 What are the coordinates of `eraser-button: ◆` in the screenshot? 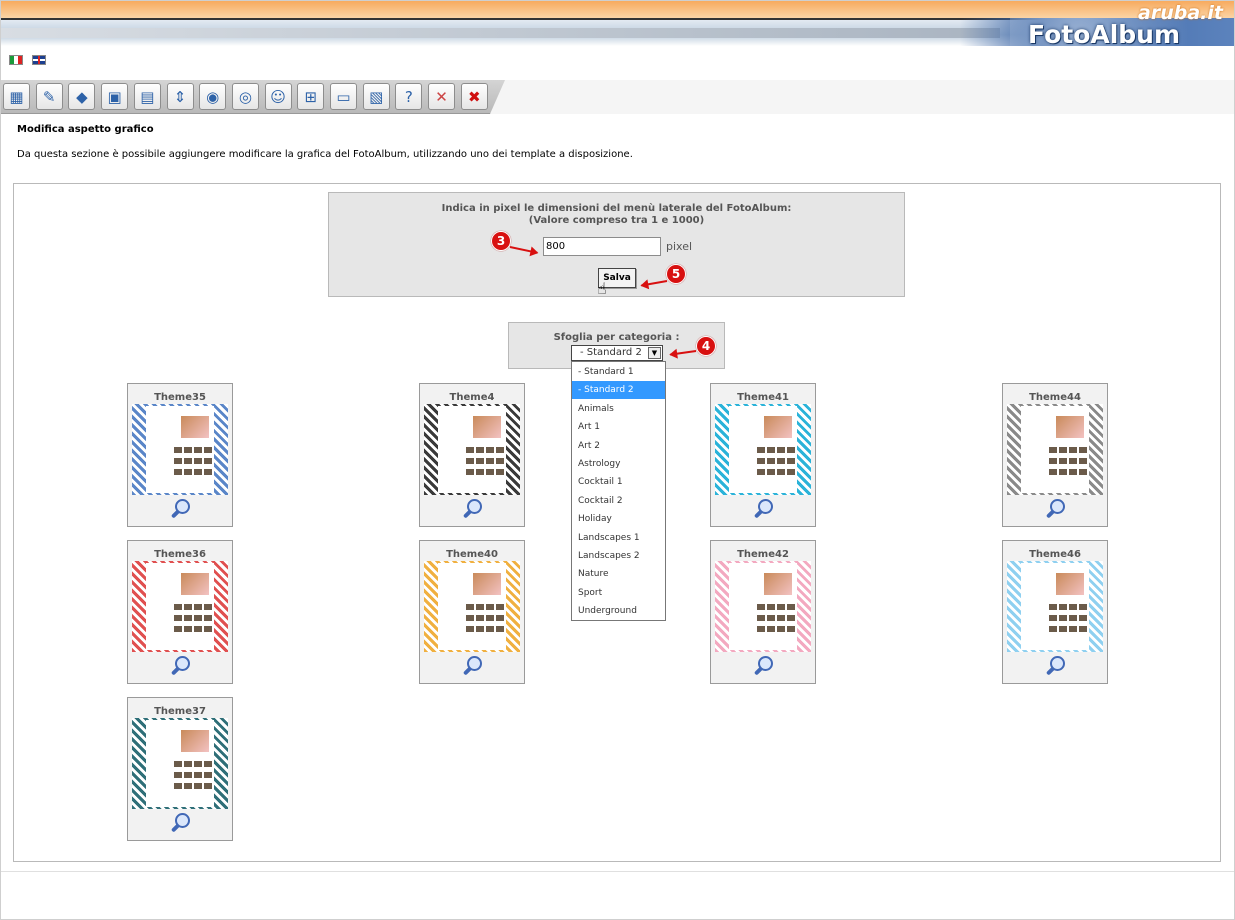 It's located at (82, 96).